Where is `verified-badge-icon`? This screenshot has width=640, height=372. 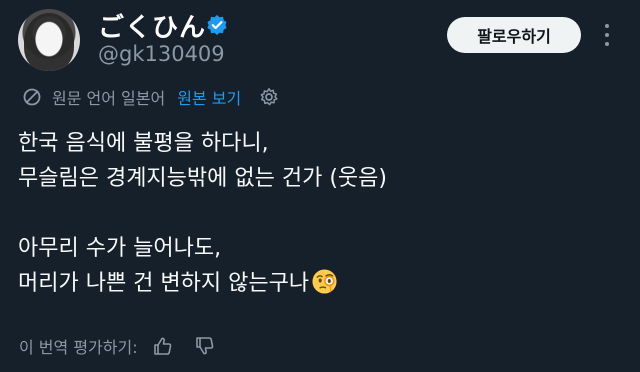 verified-badge-icon is located at coordinates (217, 25).